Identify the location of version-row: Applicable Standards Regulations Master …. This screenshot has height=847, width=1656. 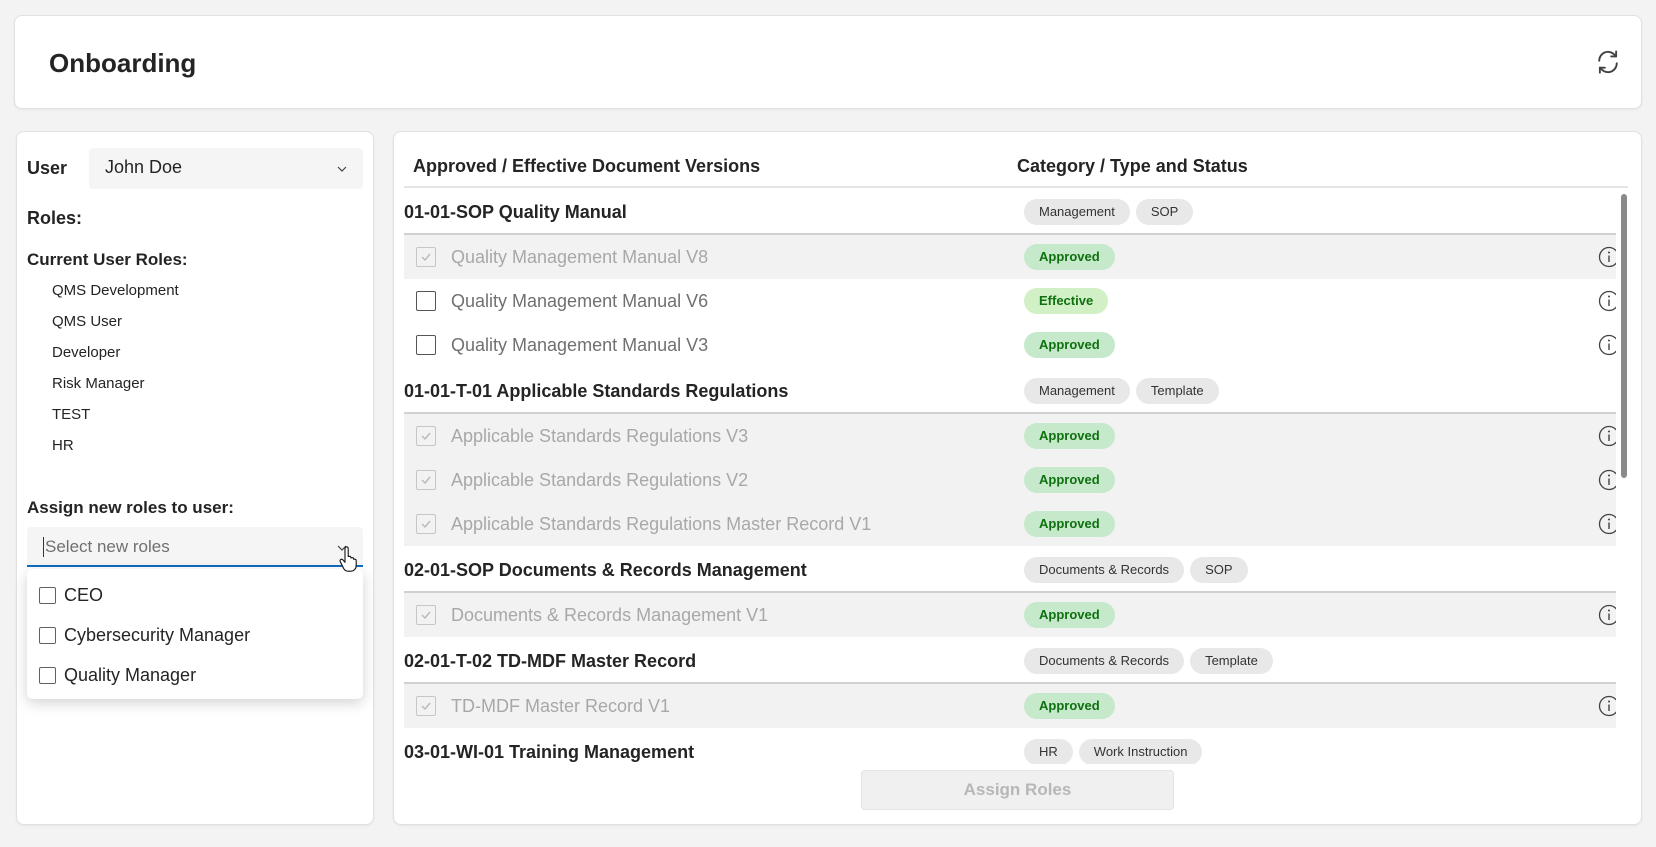
(1010, 524).